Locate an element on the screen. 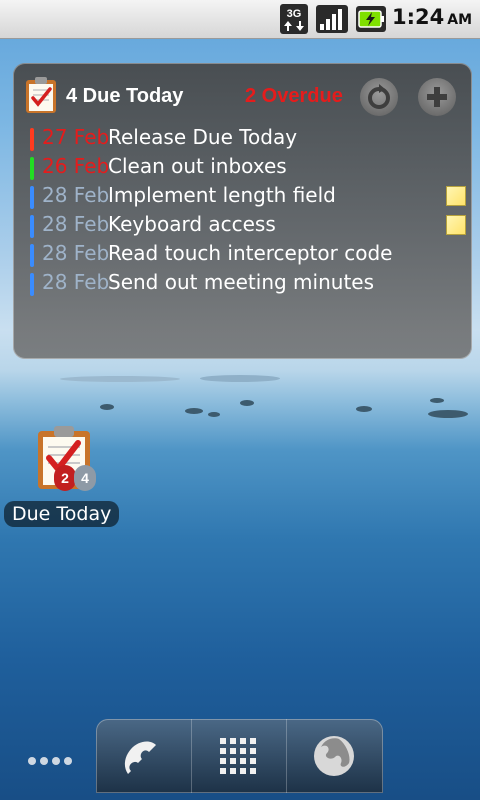 Image resolution: width=480 pixels, height=800 pixels. signal-strength-icon is located at coordinates (332, 19).